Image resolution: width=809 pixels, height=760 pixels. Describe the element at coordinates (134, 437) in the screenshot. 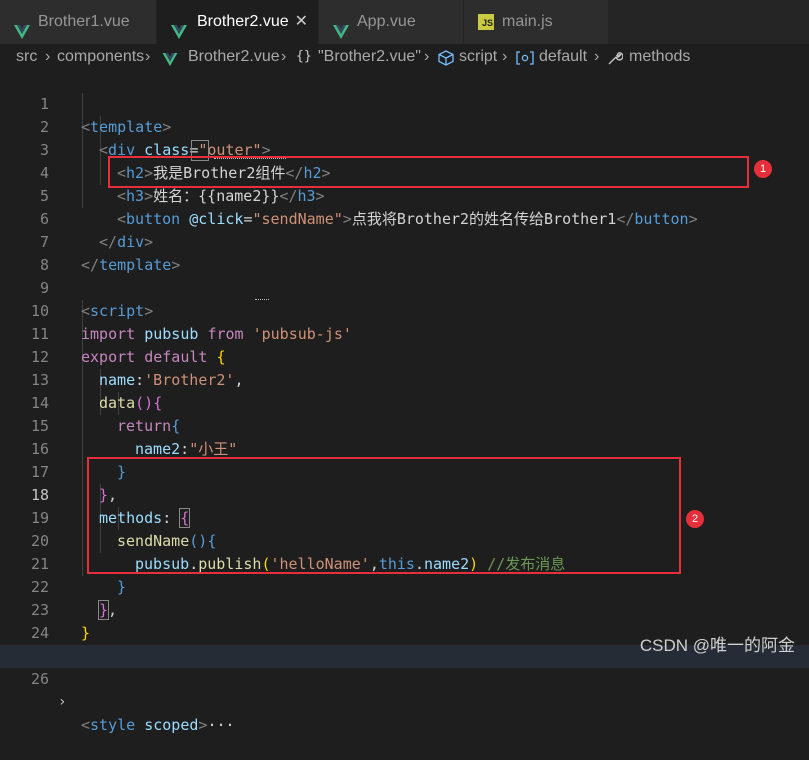

I see `code-line: 15 name2:"小王"` at that location.